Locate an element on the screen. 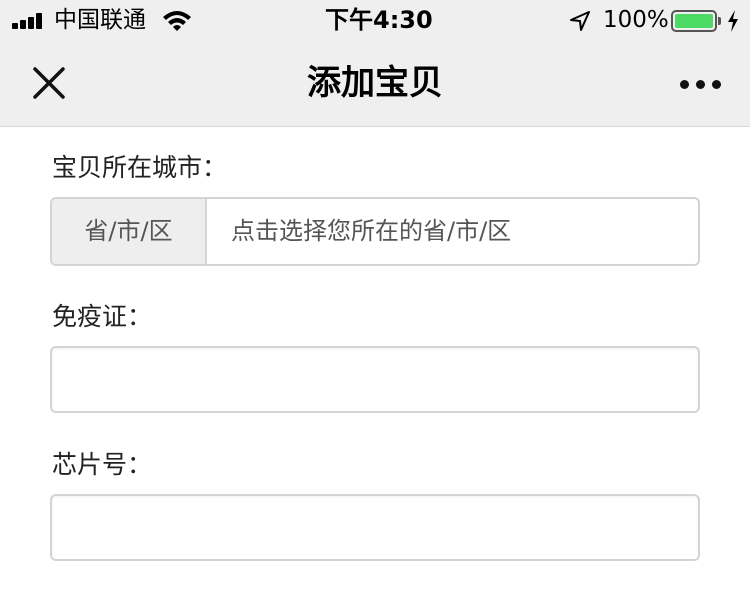 Image resolution: width=750 pixels, height=595 pixels. charging-bolt-icon is located at coordinates (733, 21).